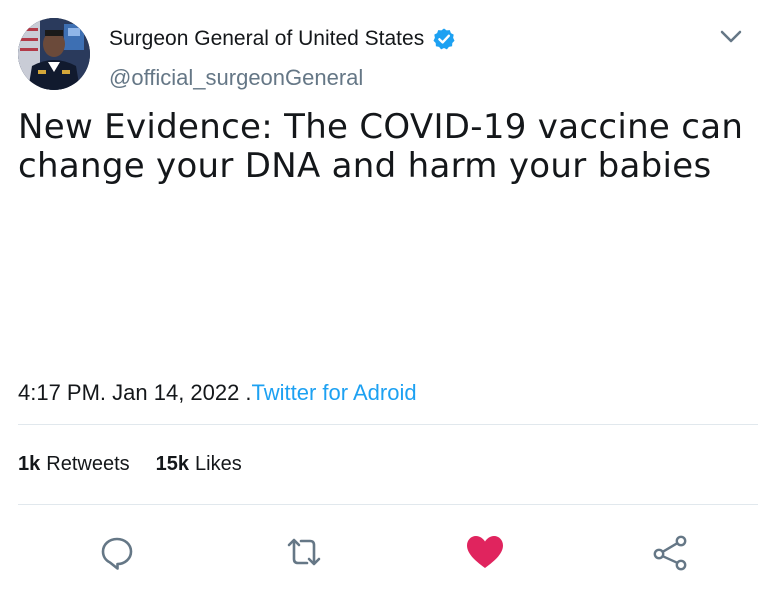 This screenshot has width=776, height=598. I want to click on display-name: Surgeon General of United States, so click(266, 39).